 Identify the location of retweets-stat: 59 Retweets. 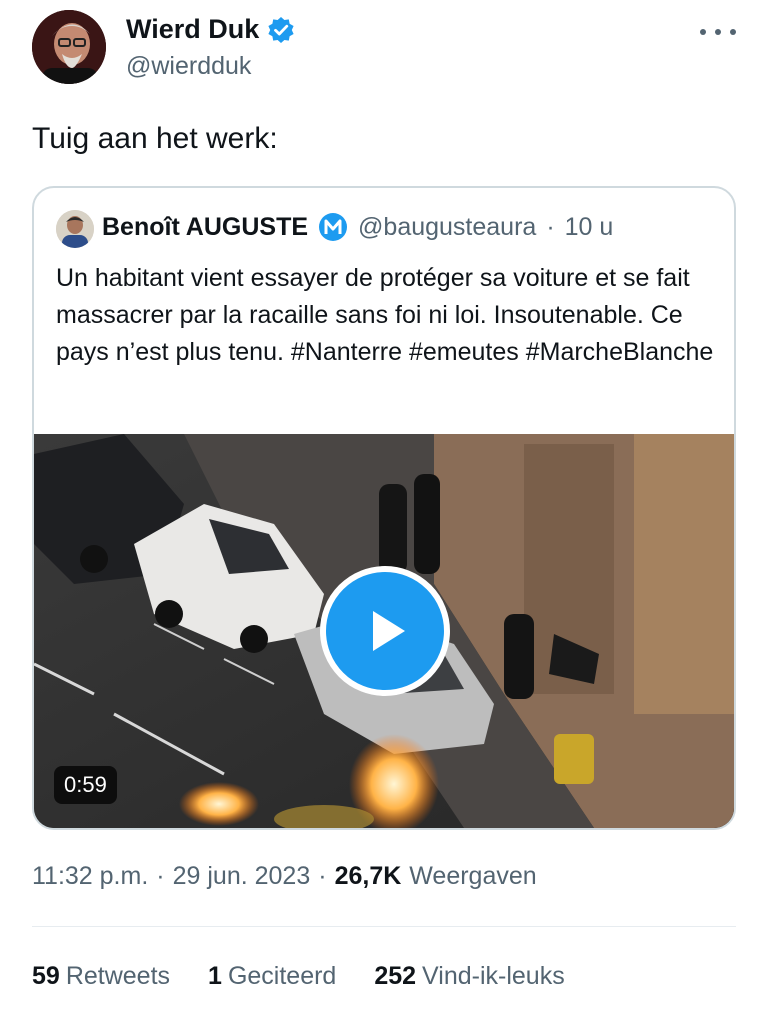
(101, 976).